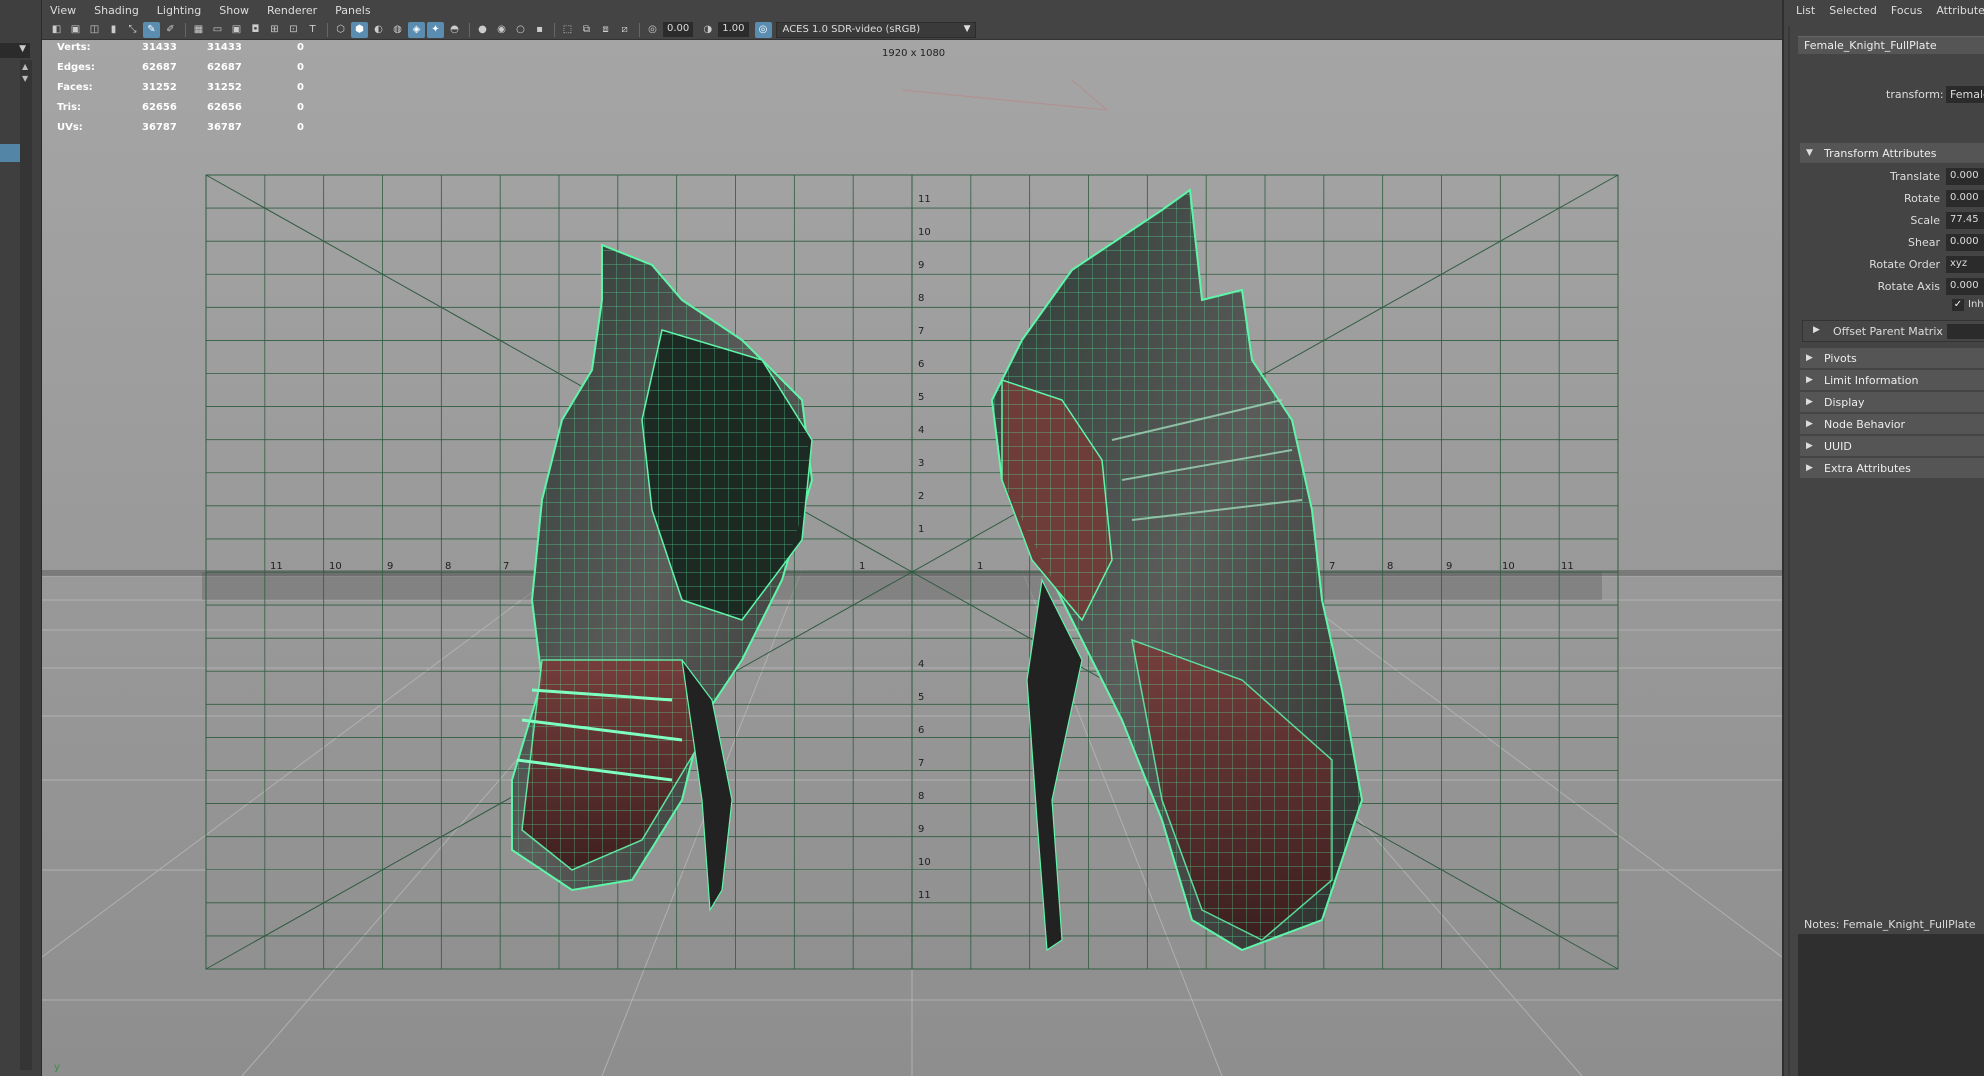 This screenshot has height=1076, width=1984. What do you see at coordinates (1965, 94) in the screenshot?
I see `transform-name-field: Female` at bounding box center [1965, 94].